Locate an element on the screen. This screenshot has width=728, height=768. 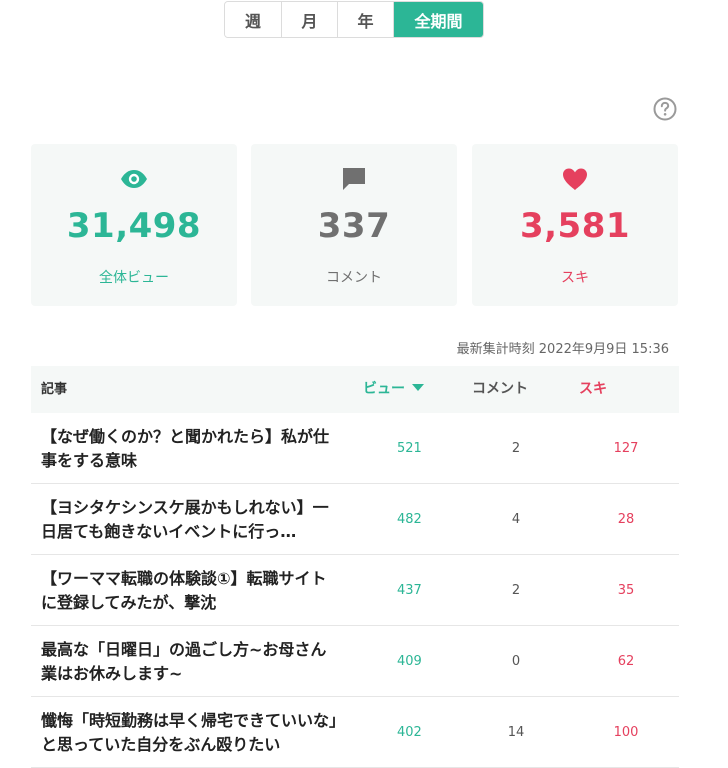
row-likes: 100 is located at coordinates (626, 732).